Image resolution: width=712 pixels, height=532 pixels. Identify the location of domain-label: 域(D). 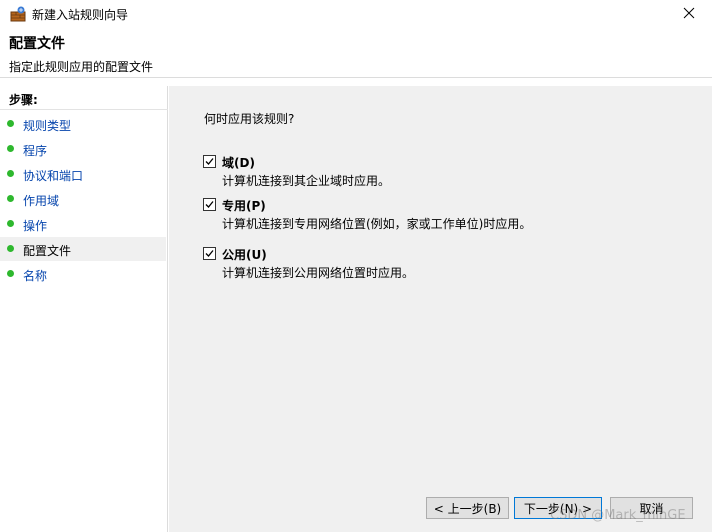
(238, 162).